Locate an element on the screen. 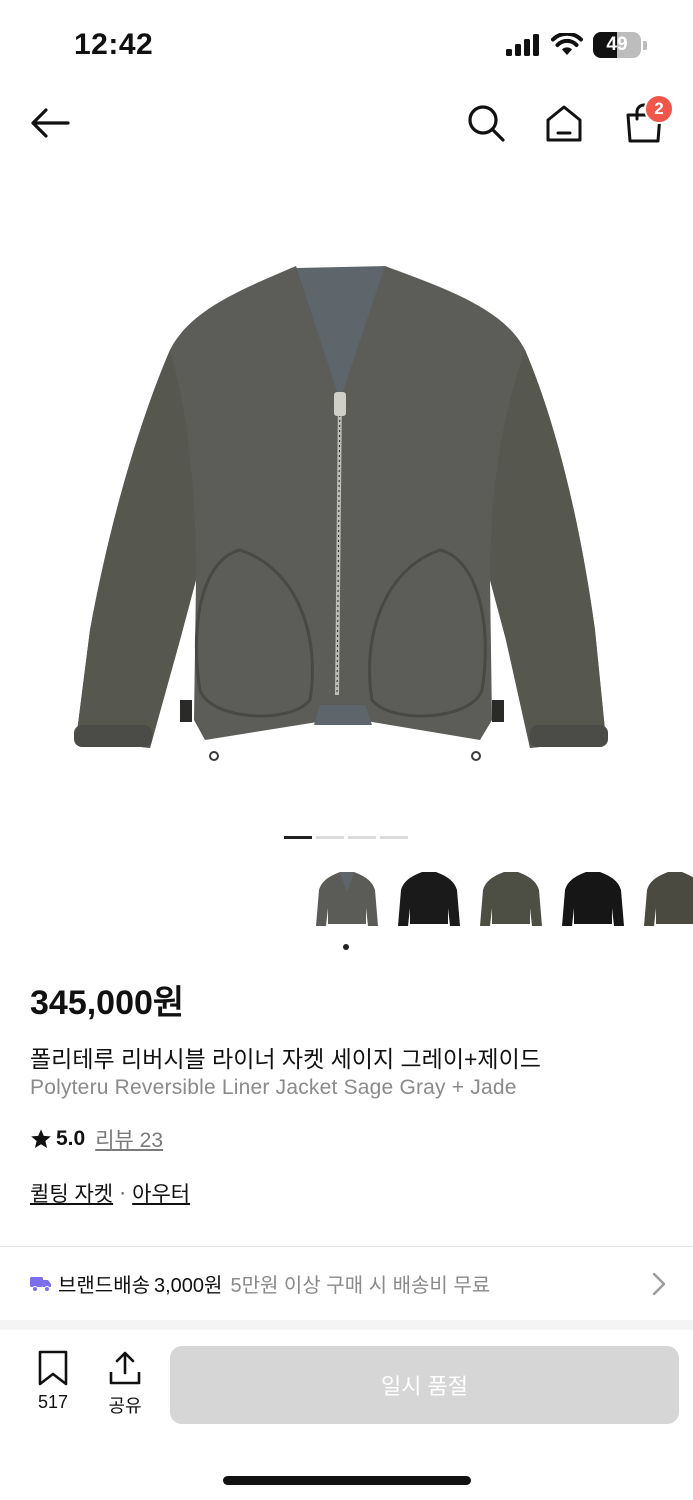 The height and width of the screenshot is (1500, 693). sold-out-button: 일시 품절 is located at coordinates (424, 1385).